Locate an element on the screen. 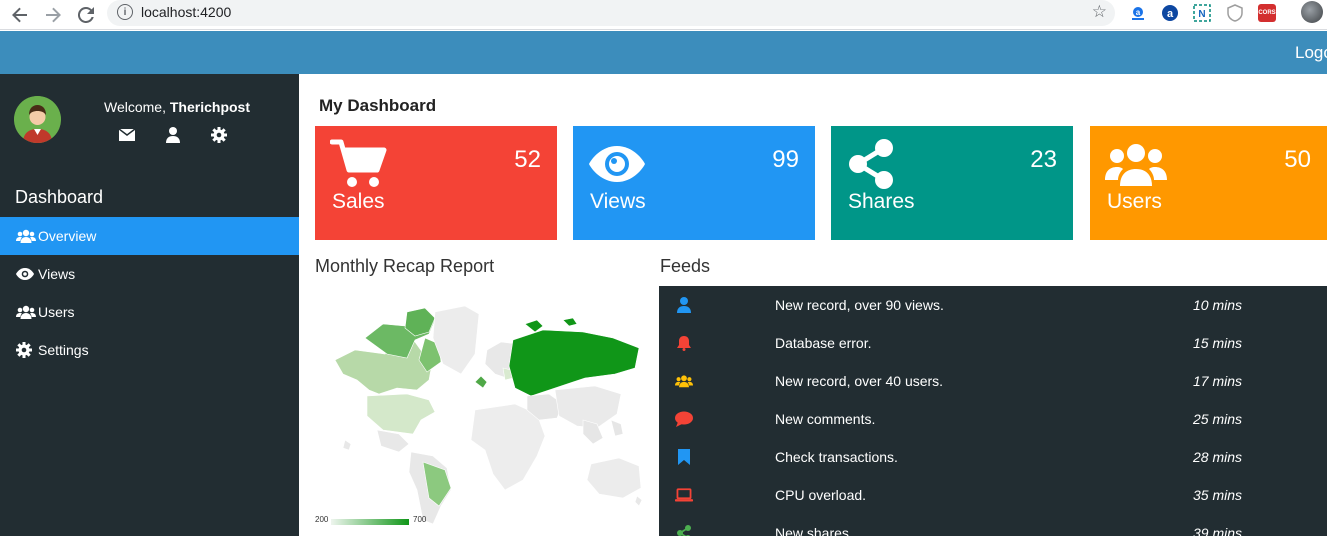  comment-icon is located at coordinates (684, 419).